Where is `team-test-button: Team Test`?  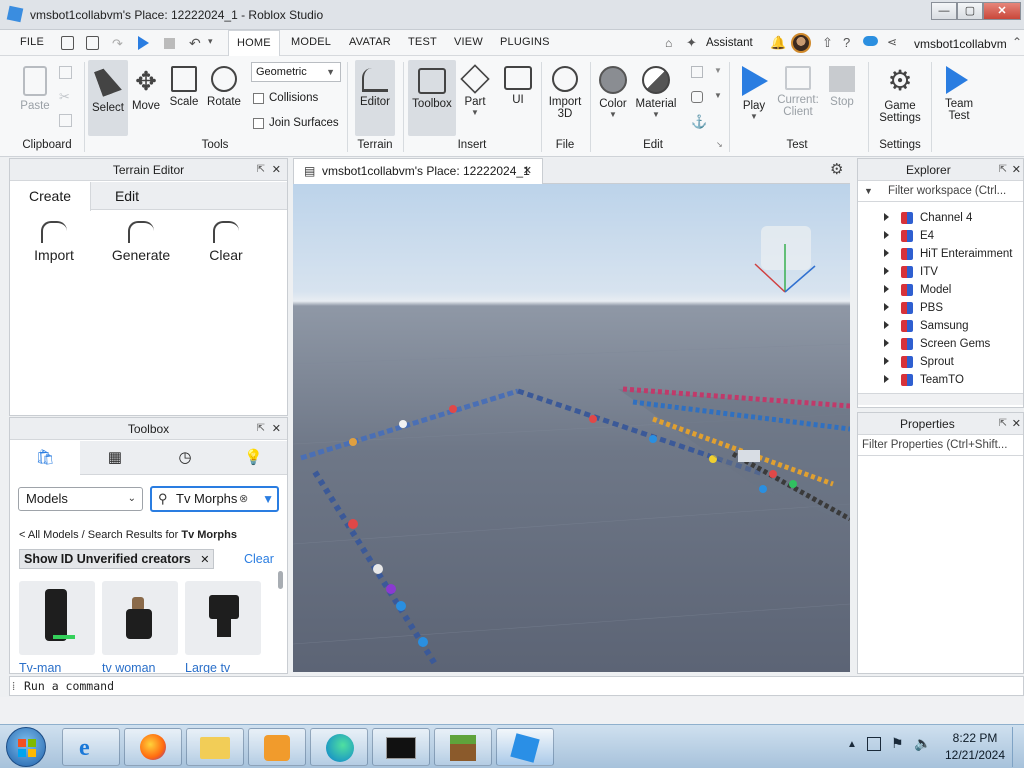 team-test-button: Team Test is located at coordinates (959, 94).